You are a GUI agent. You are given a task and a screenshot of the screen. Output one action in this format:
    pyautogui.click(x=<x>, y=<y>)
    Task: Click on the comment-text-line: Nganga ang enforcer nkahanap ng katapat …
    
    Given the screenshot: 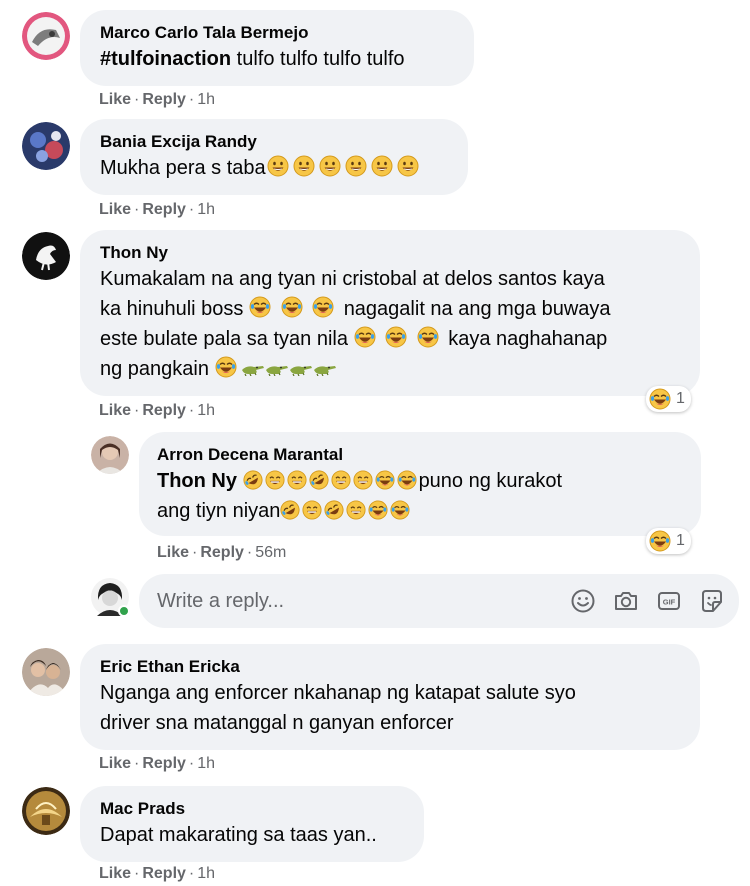 What is the action you would take?
    pyautogui.click(x=338, y=693)
    